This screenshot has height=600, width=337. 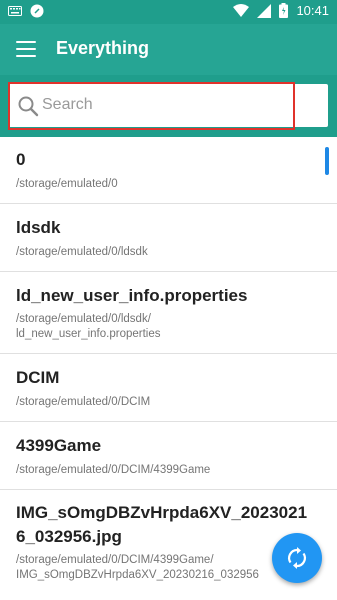 What do you see at coordinates (83, 402) in the screenshot?
I see `item-path: /storage/emulated/0/DCIM` at bounding box center [83, 402].